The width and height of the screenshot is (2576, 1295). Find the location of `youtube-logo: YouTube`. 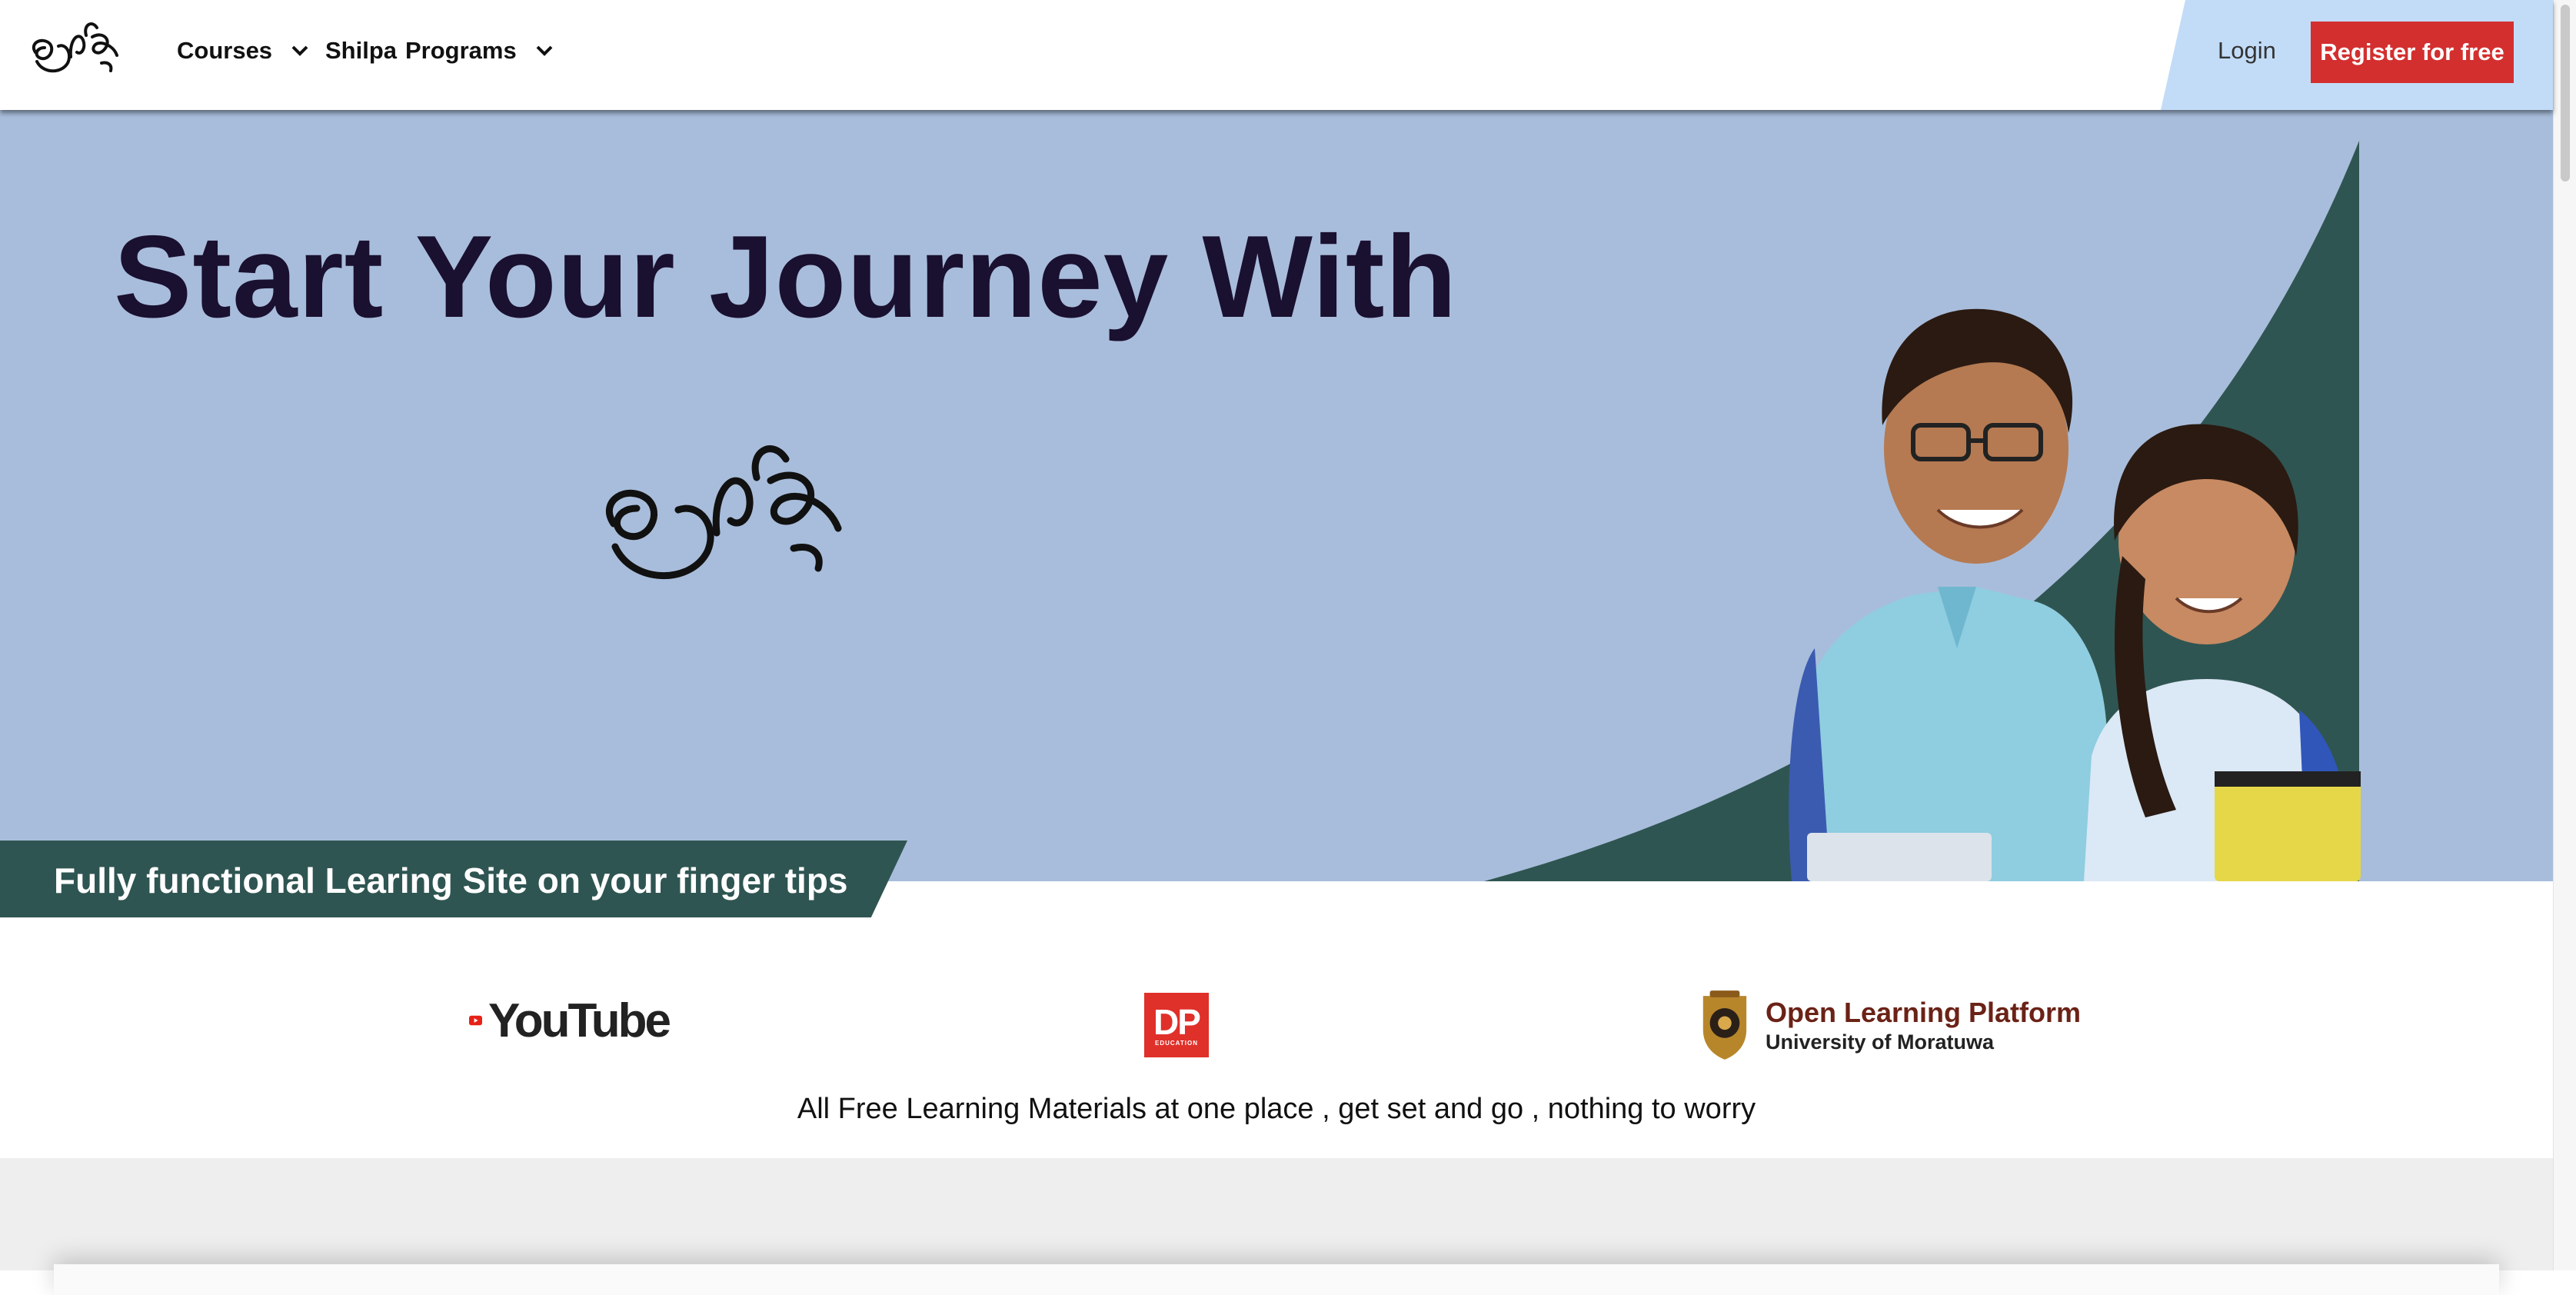

youtube-logo: YouTube is located at coordinates (570, 1020).